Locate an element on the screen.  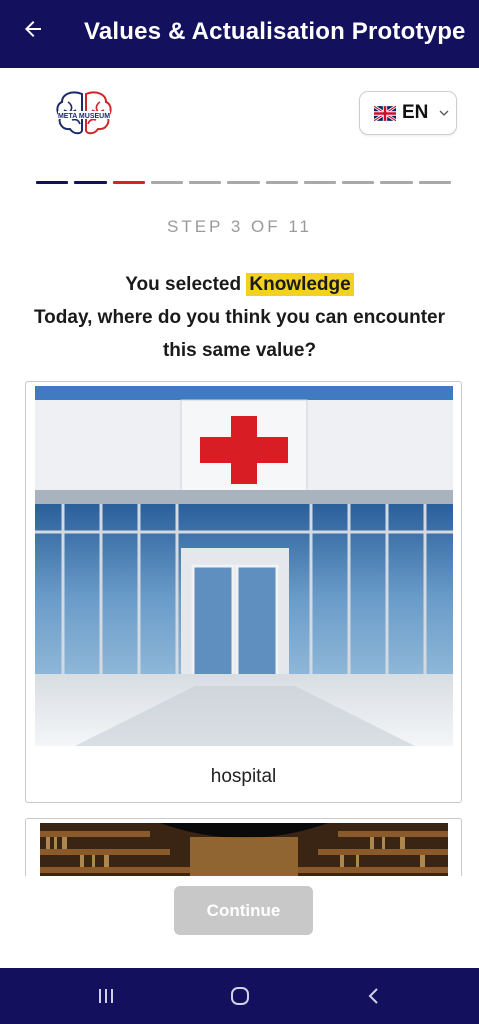
recent-apps-icon is located at coordinates (106, 996).